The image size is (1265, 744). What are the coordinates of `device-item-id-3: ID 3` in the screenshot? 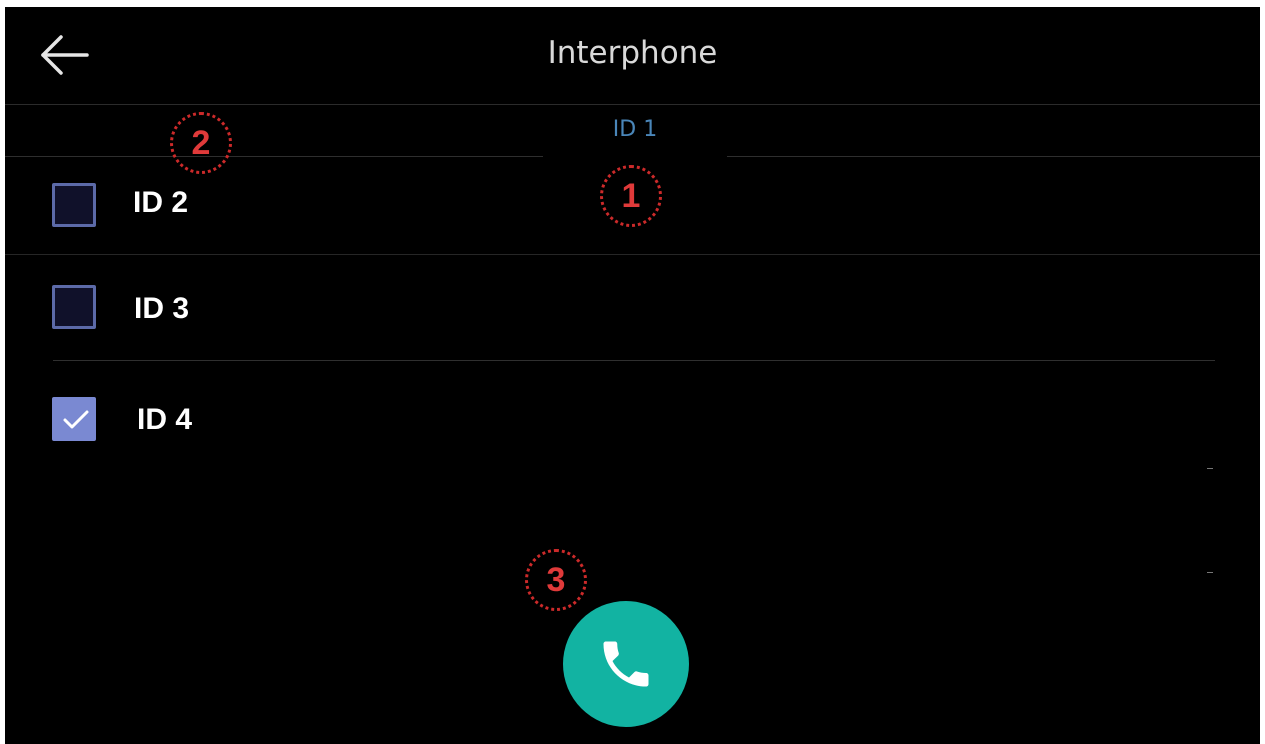 It's located at (632, 309).